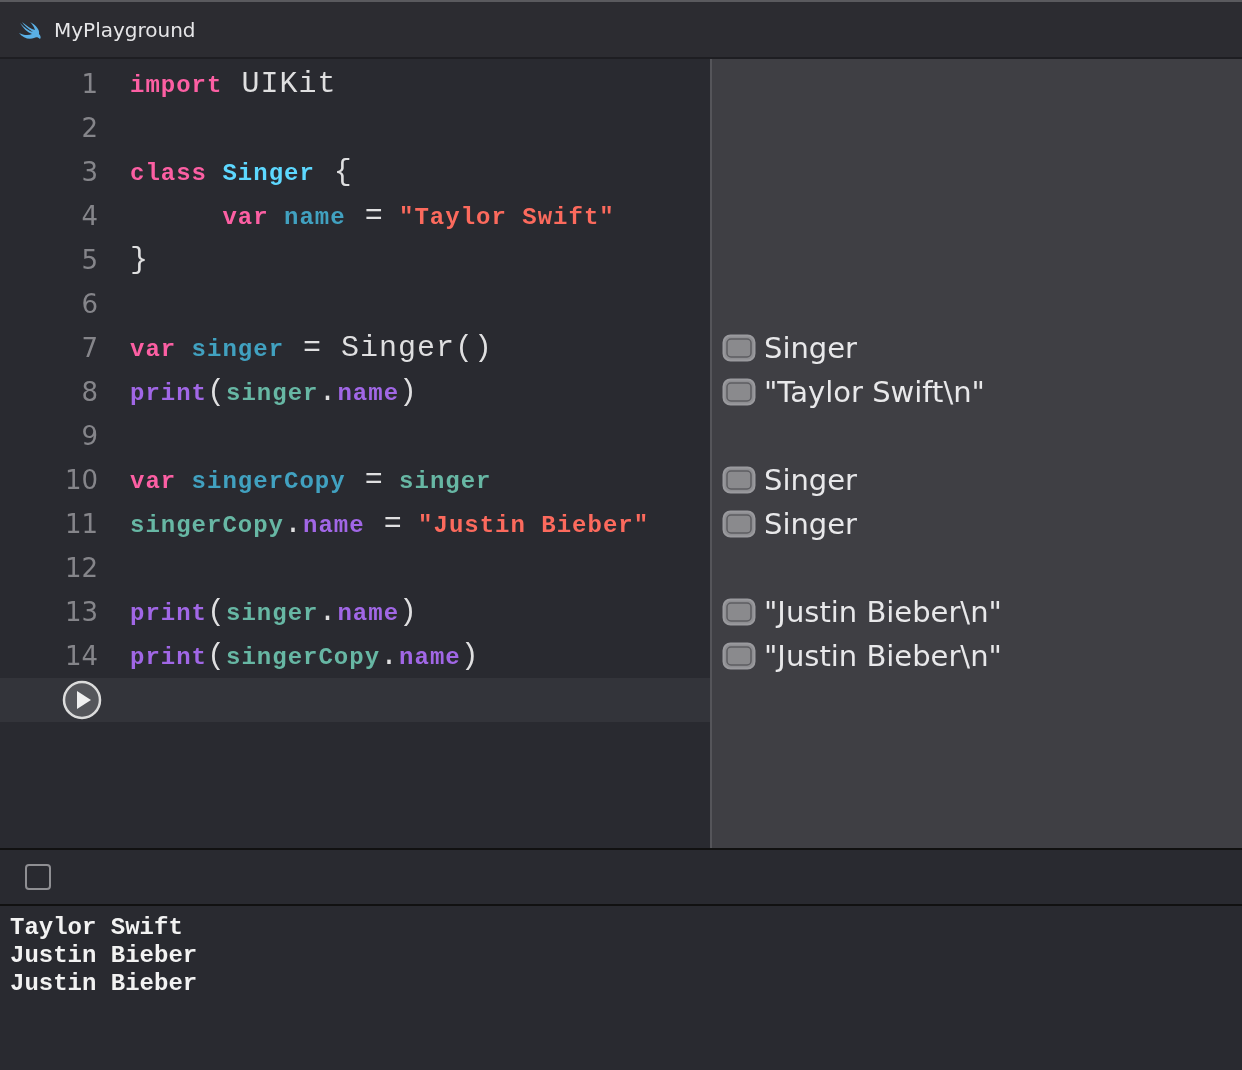 This screenshot has height=1070, width=1242. What do you see at coordinates (874, 392) in the screenshot?
I see `result-value: "Taylor Swift\n"` at bounding box center [874, 392].